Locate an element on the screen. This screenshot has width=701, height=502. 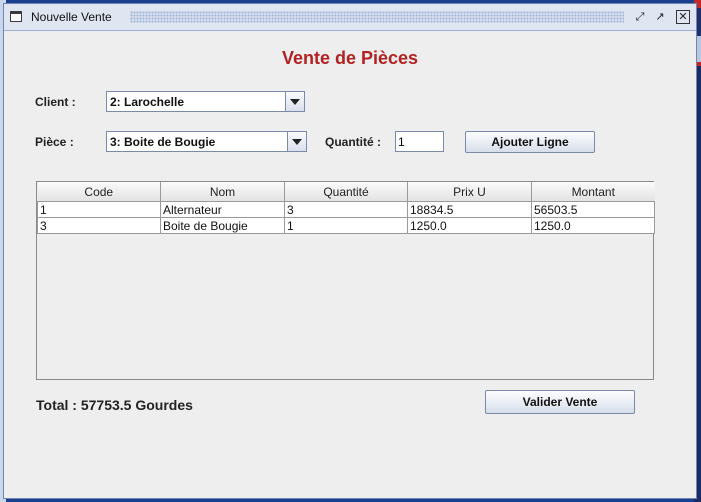
column-header-code: Code is located at coordinates (99, 192).